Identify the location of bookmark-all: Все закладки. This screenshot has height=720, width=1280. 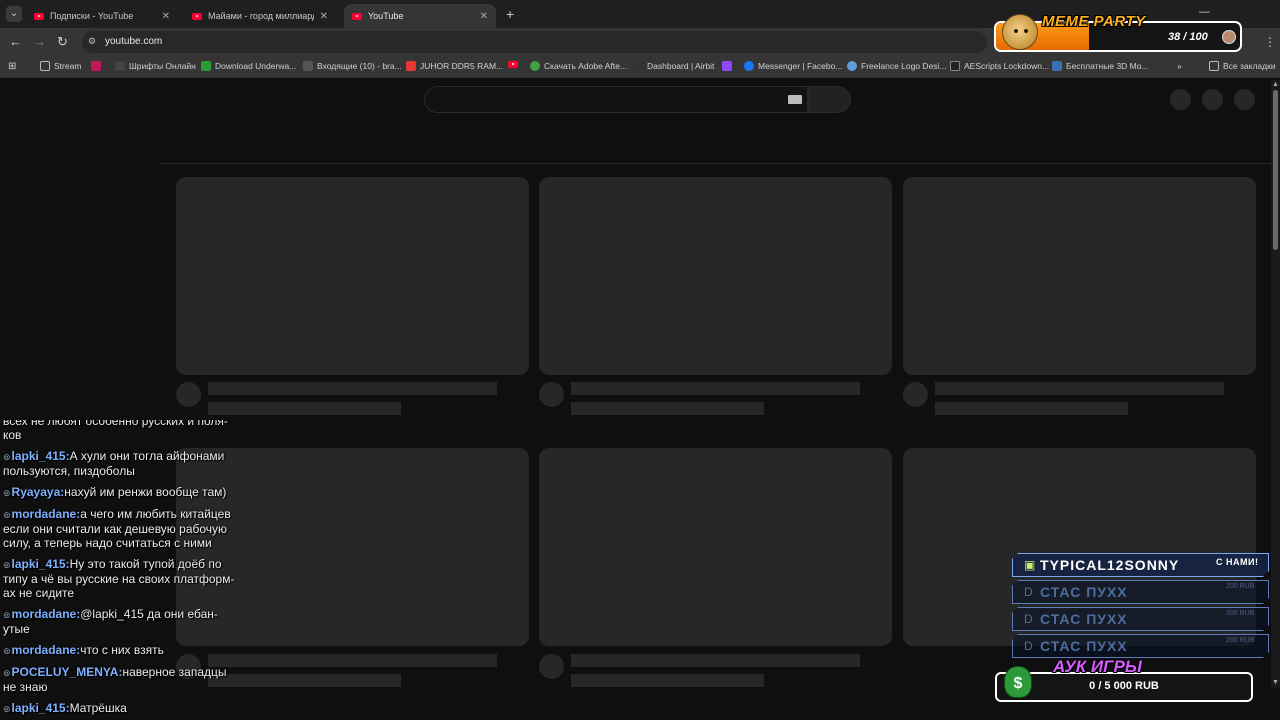
(1242, 66).